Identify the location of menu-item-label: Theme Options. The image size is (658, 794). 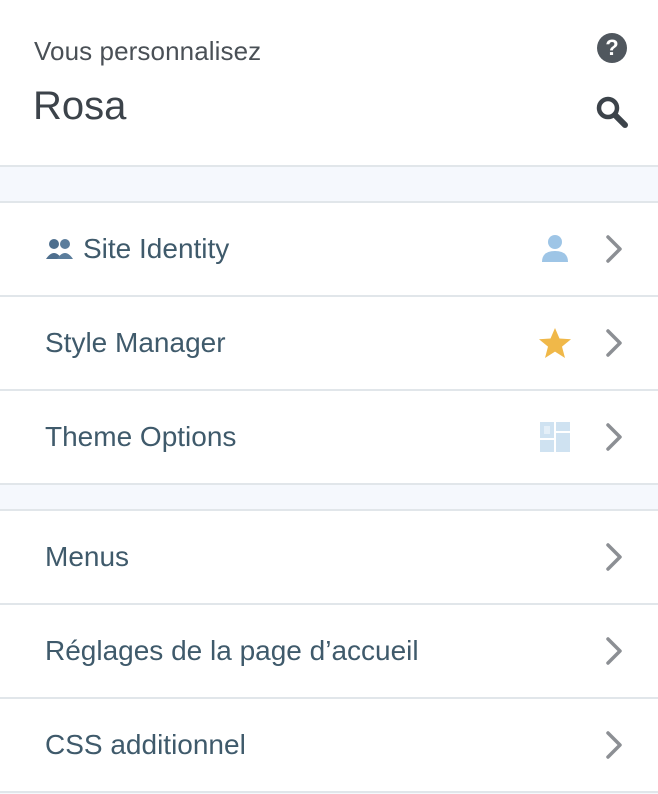
(141, 436).